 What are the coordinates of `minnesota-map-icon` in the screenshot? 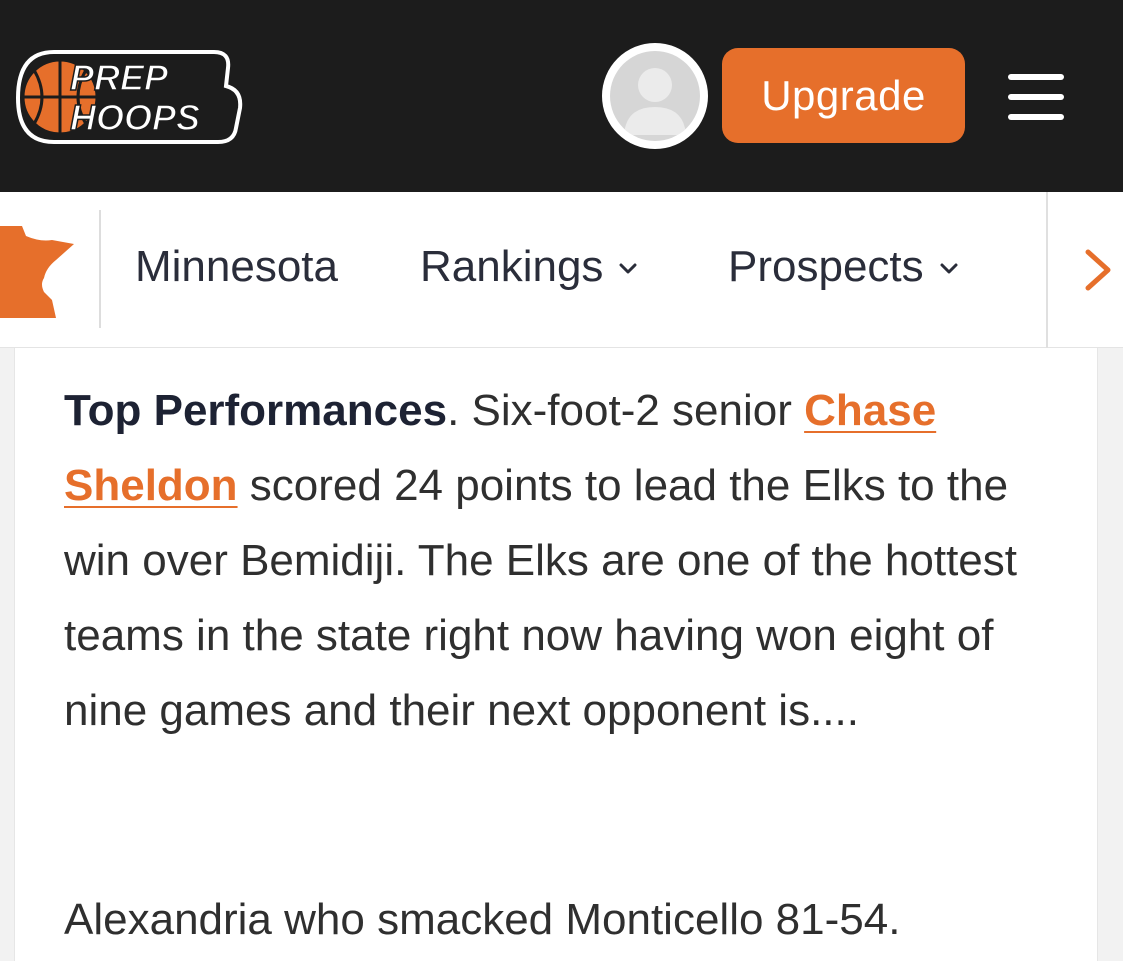 It's located at (40, 273).